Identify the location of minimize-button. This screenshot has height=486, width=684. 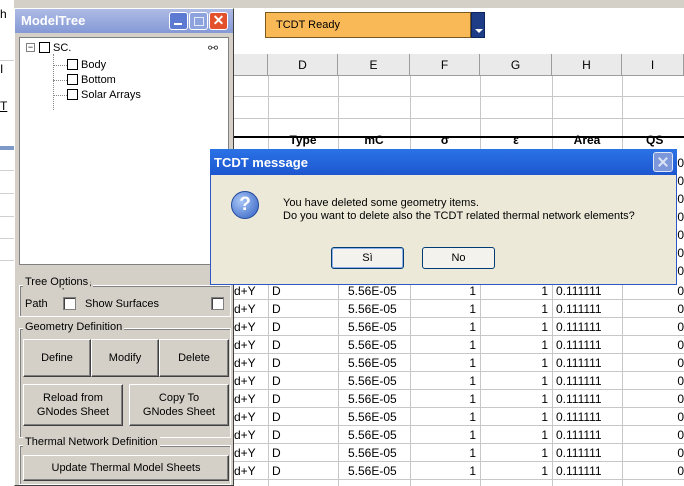
(178, 21).